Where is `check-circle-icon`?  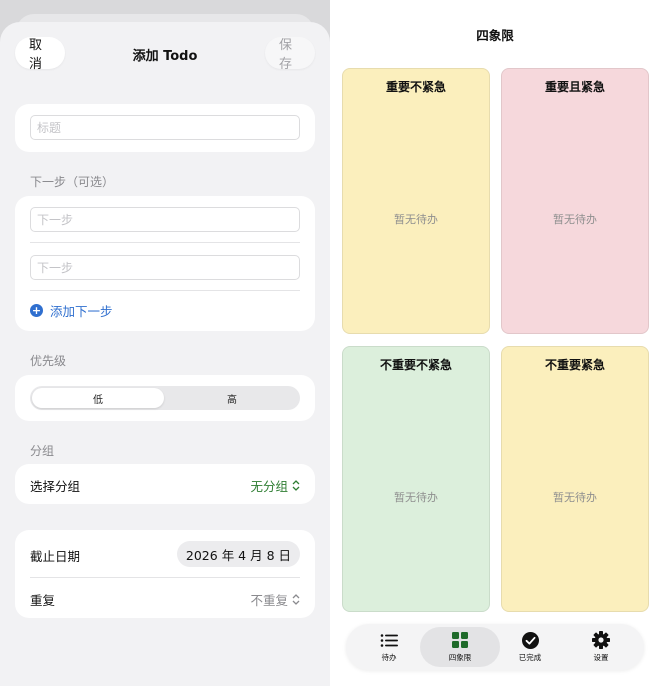 check-circle-icon is located at coordinates (530, 640).